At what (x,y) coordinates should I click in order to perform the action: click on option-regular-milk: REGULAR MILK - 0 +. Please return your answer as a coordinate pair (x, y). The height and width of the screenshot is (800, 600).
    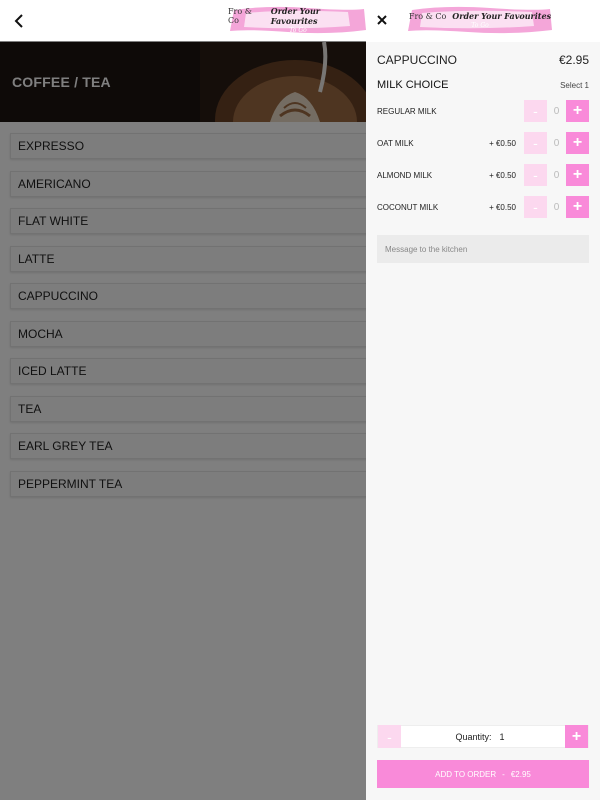
    Looking at the image, I should click on (483, 111).